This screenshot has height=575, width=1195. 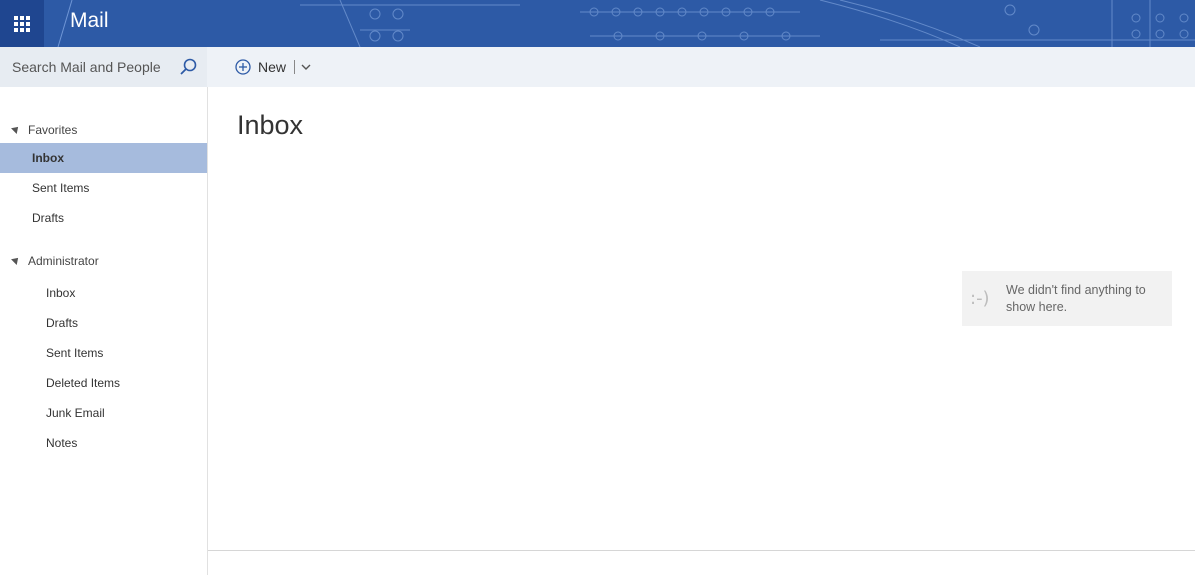 I want to click on header-bar: Mail, so click(x=597, y=23).